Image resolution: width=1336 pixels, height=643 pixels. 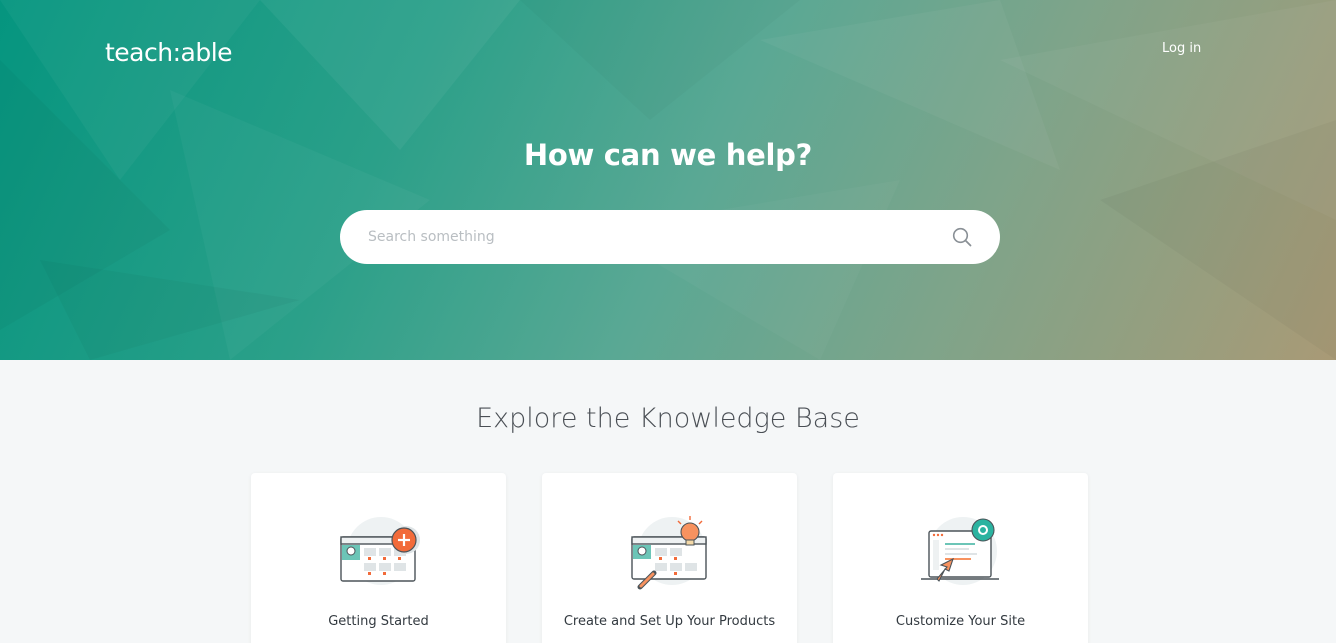 I want to click on products-illustration, so click(x=669, y=553).